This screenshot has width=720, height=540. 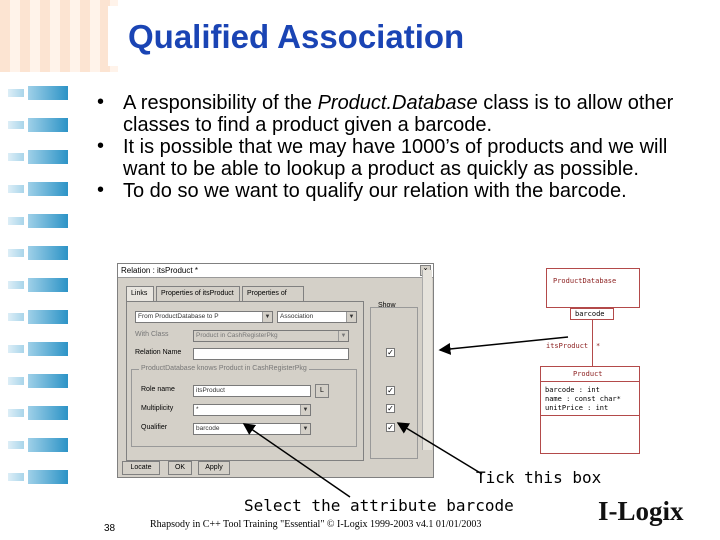 What do you see at coordinates (296, 36) in the screenshot?
I see `slide-title: Qualified Association` at bounding box center [296, 36].